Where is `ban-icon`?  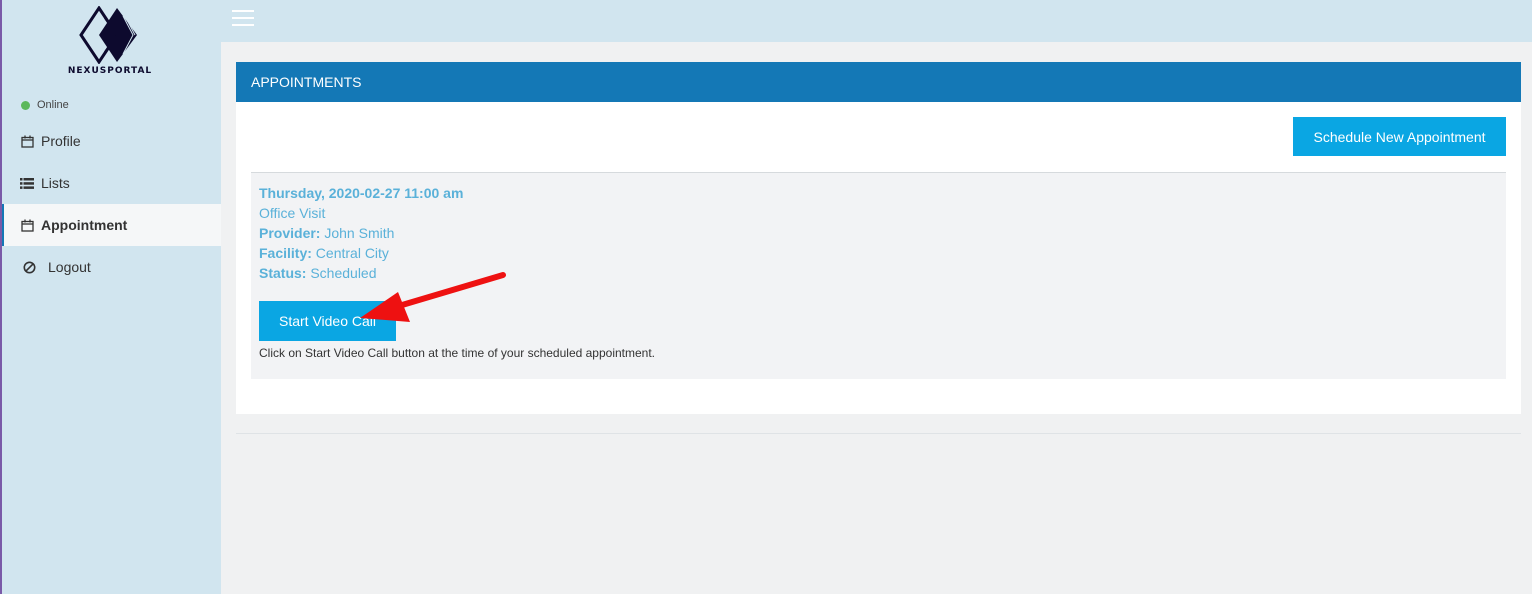
ban-icon is located at coordinates (29, 267).